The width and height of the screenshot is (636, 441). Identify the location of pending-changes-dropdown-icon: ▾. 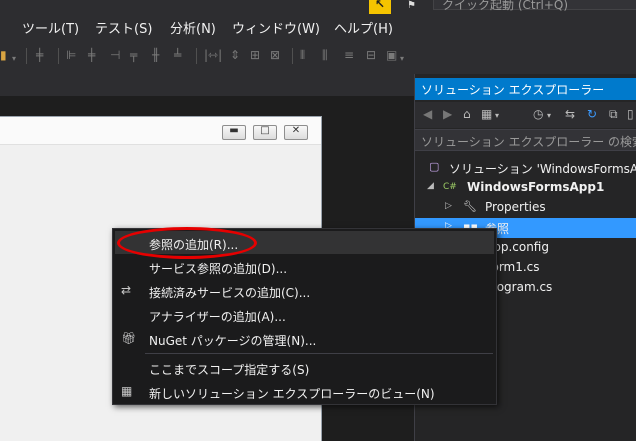
(549, 115).